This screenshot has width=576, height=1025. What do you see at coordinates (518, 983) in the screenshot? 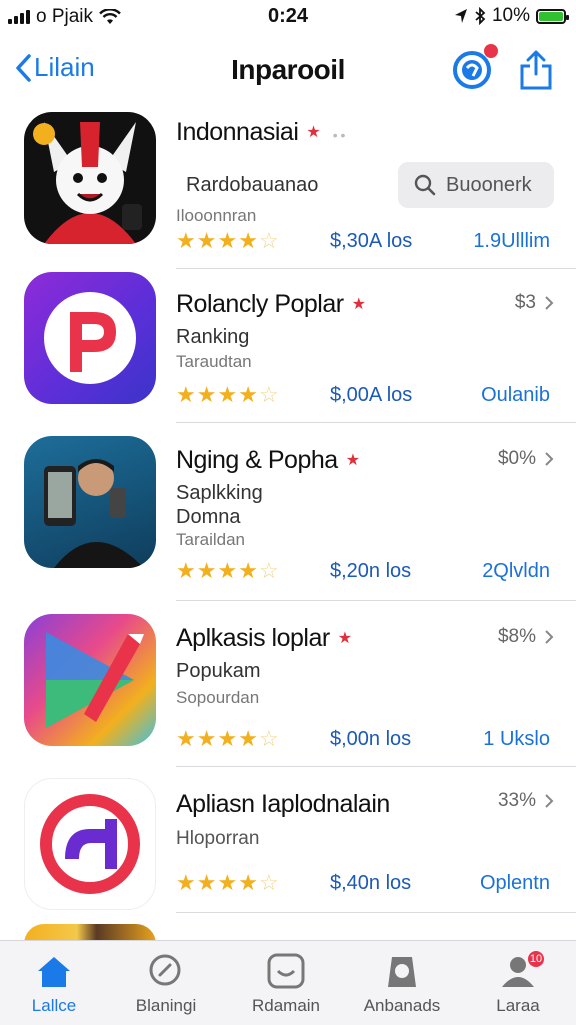
I see `tab-profile: 10 Laraa` at bounding box center [518, 983].